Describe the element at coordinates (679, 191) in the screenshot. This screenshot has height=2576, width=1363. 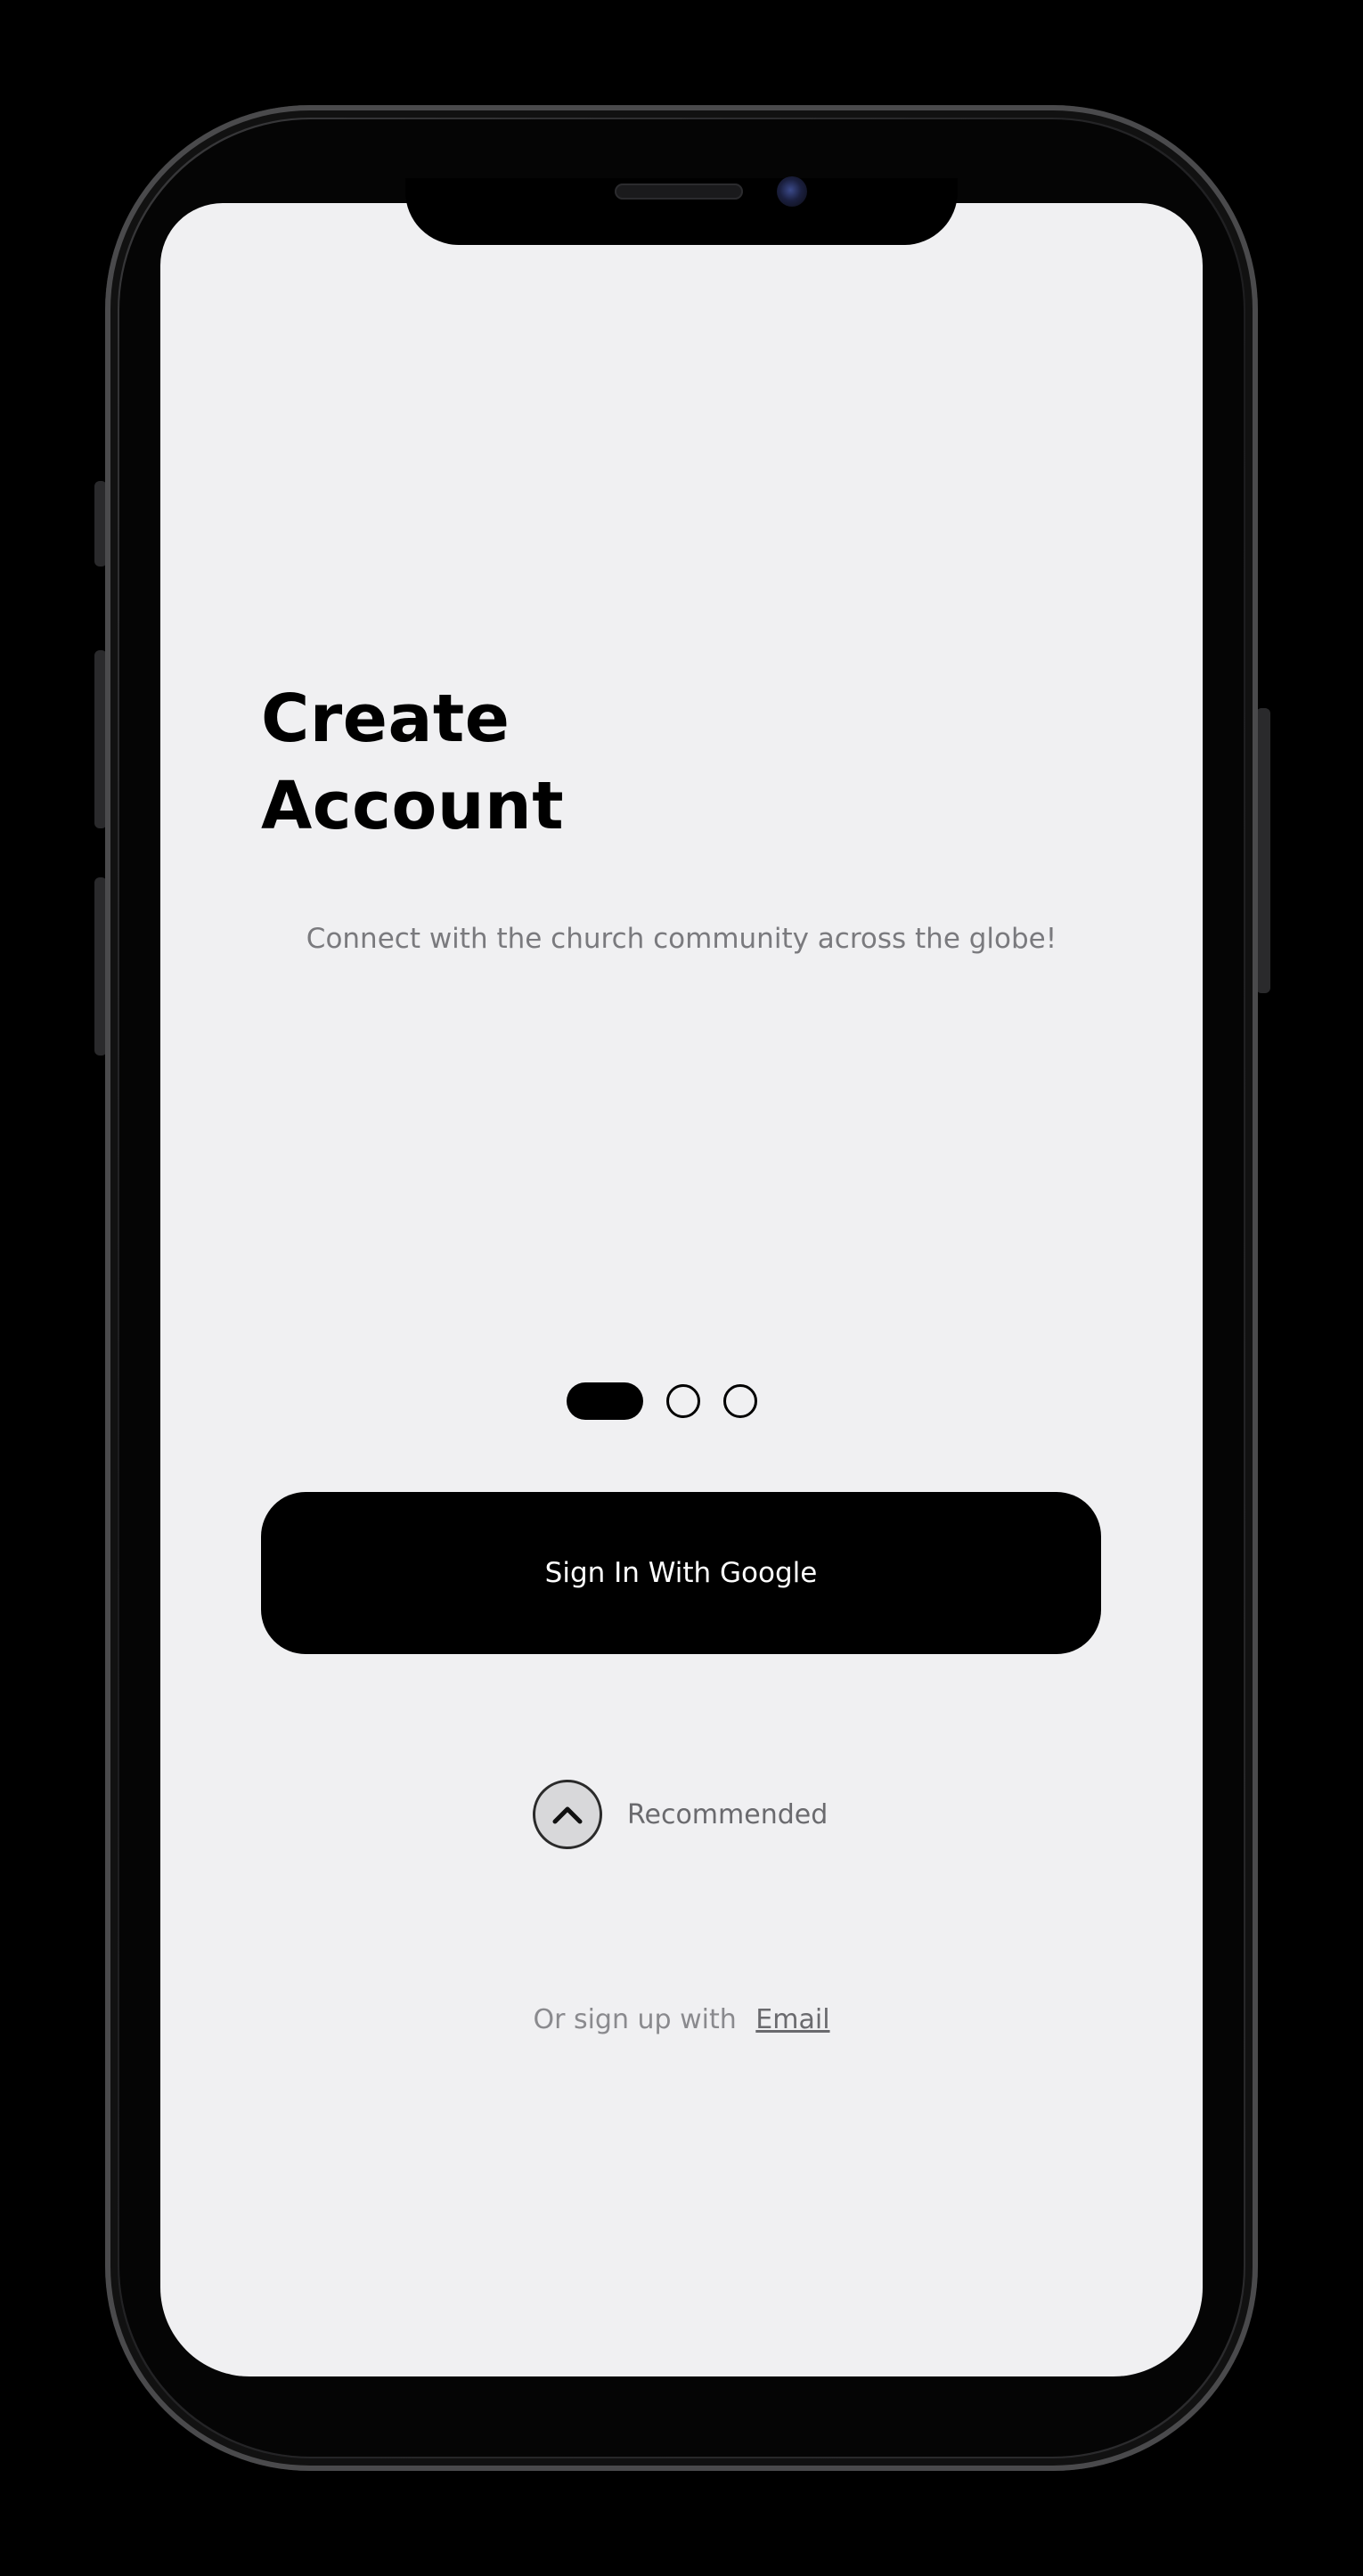
I see `earpiece-speaker` at that location.